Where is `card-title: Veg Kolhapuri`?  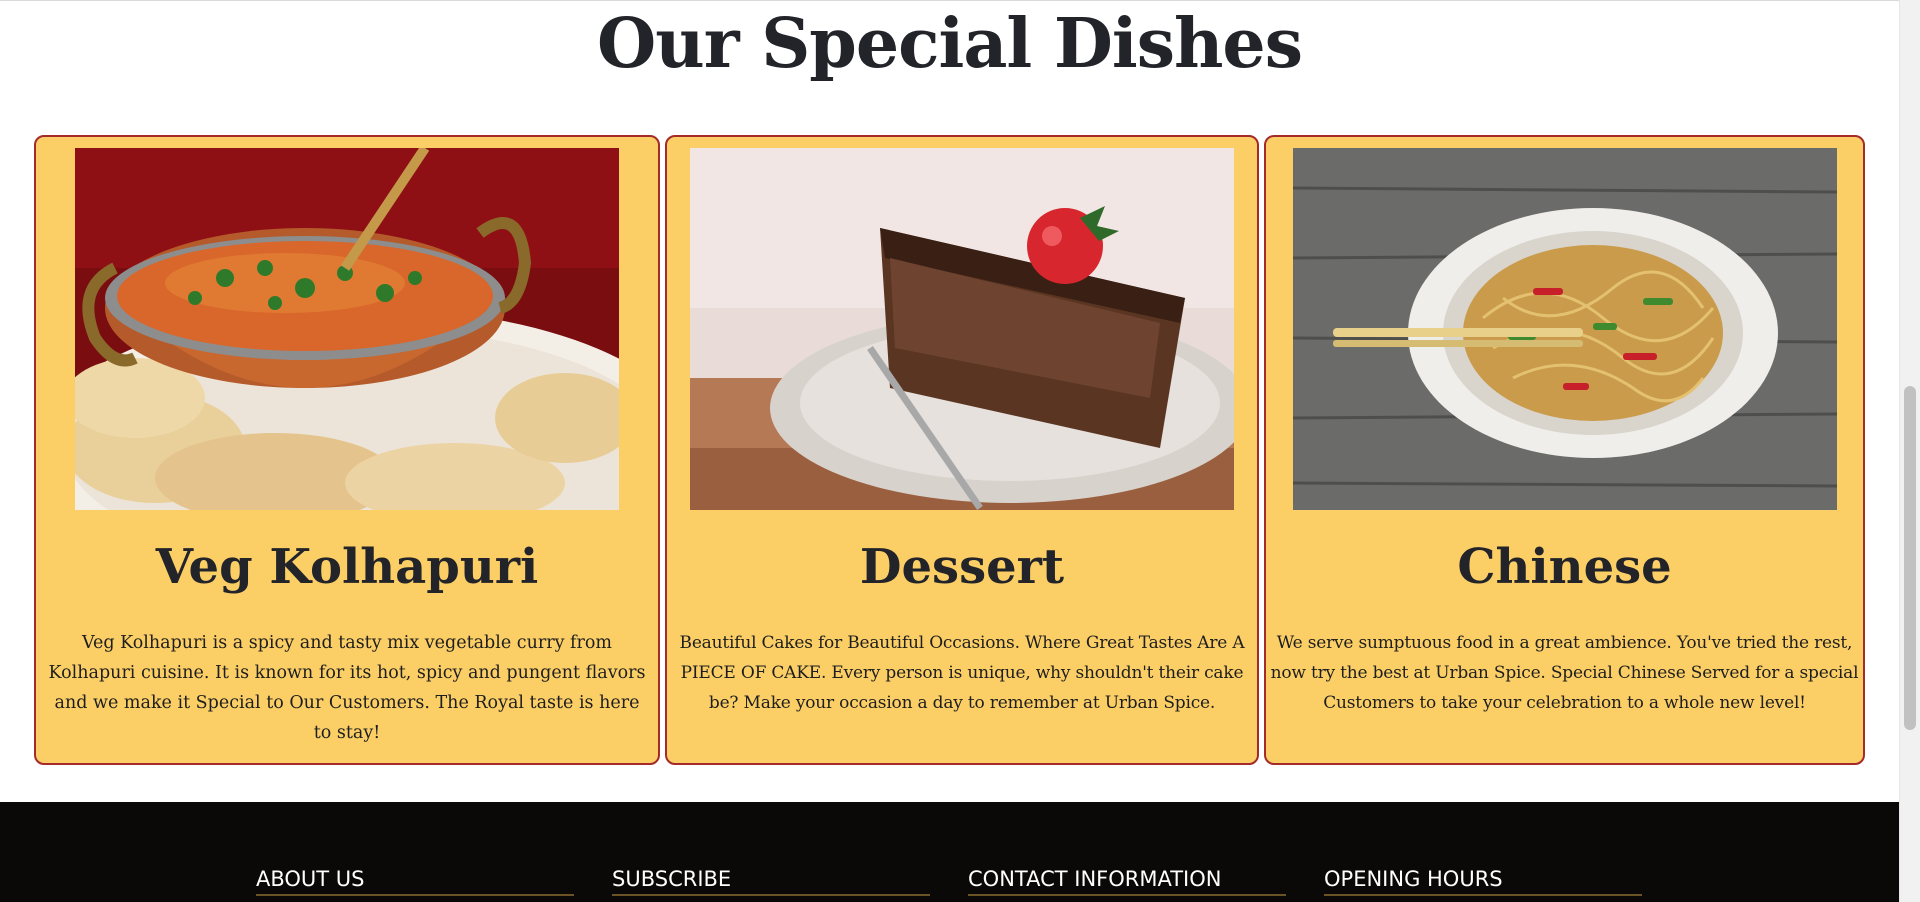 card-title: Veg Kolhapuri is located at coordinates (347, 567).